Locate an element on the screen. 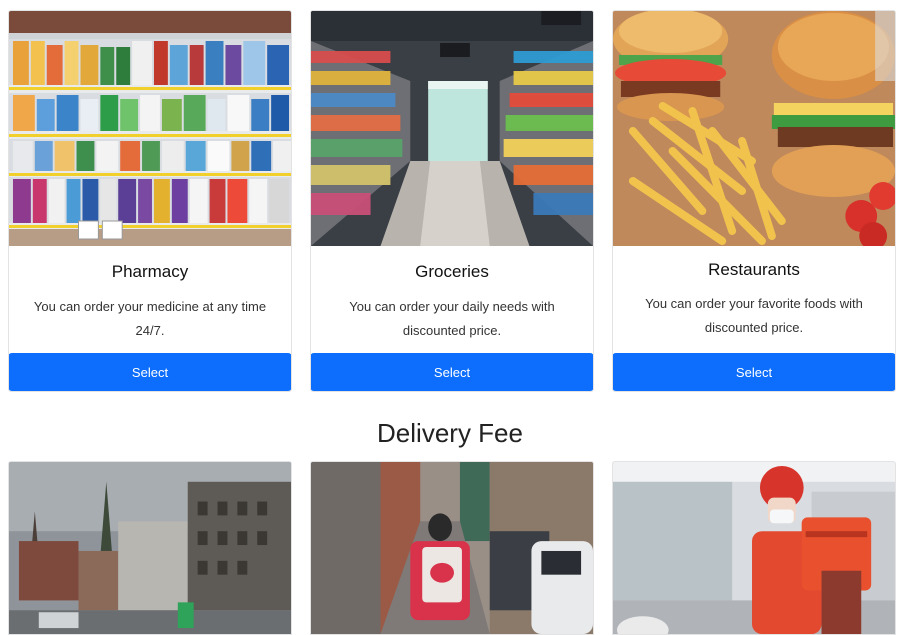 The height and width of the screenshot is (635, 900). groceries-image is located at coordinates (452, 128).